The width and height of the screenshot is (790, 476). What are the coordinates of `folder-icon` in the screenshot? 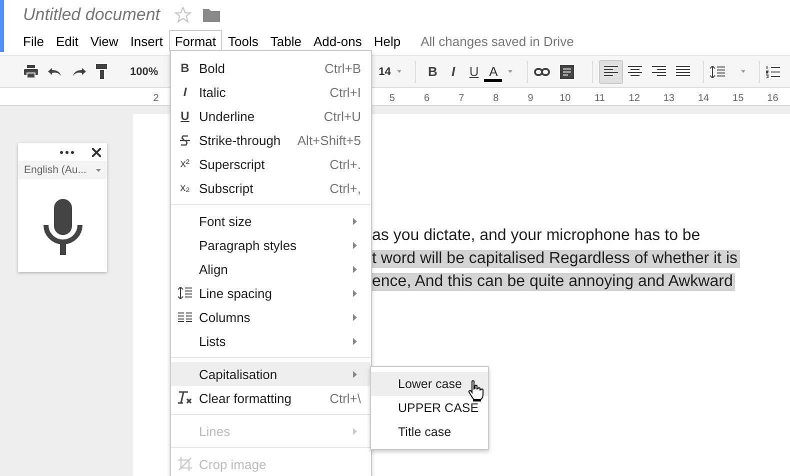 It's located at (211, 15).